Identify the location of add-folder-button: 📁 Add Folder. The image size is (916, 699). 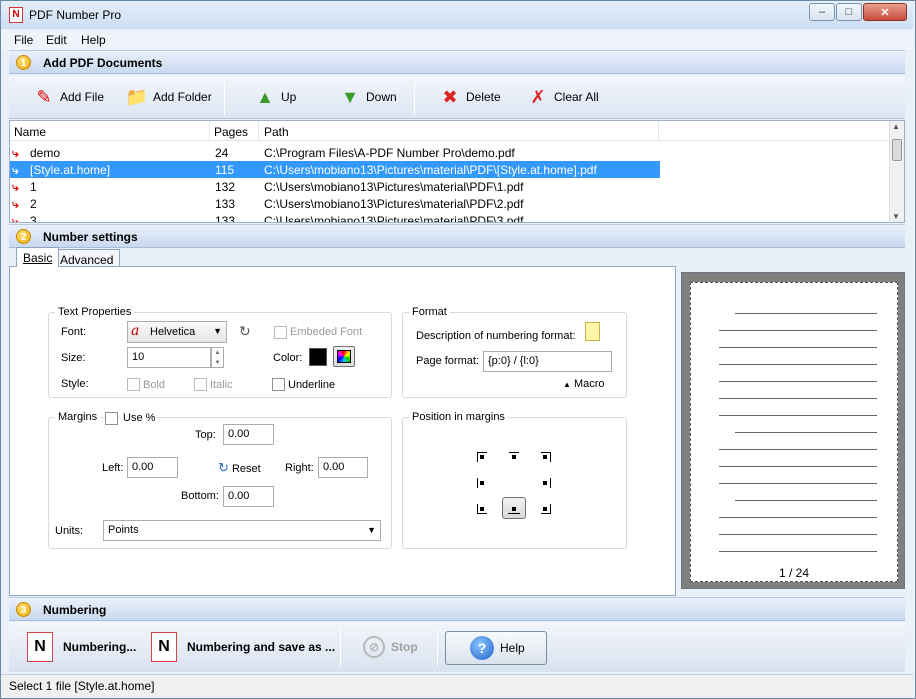
(169, 97).